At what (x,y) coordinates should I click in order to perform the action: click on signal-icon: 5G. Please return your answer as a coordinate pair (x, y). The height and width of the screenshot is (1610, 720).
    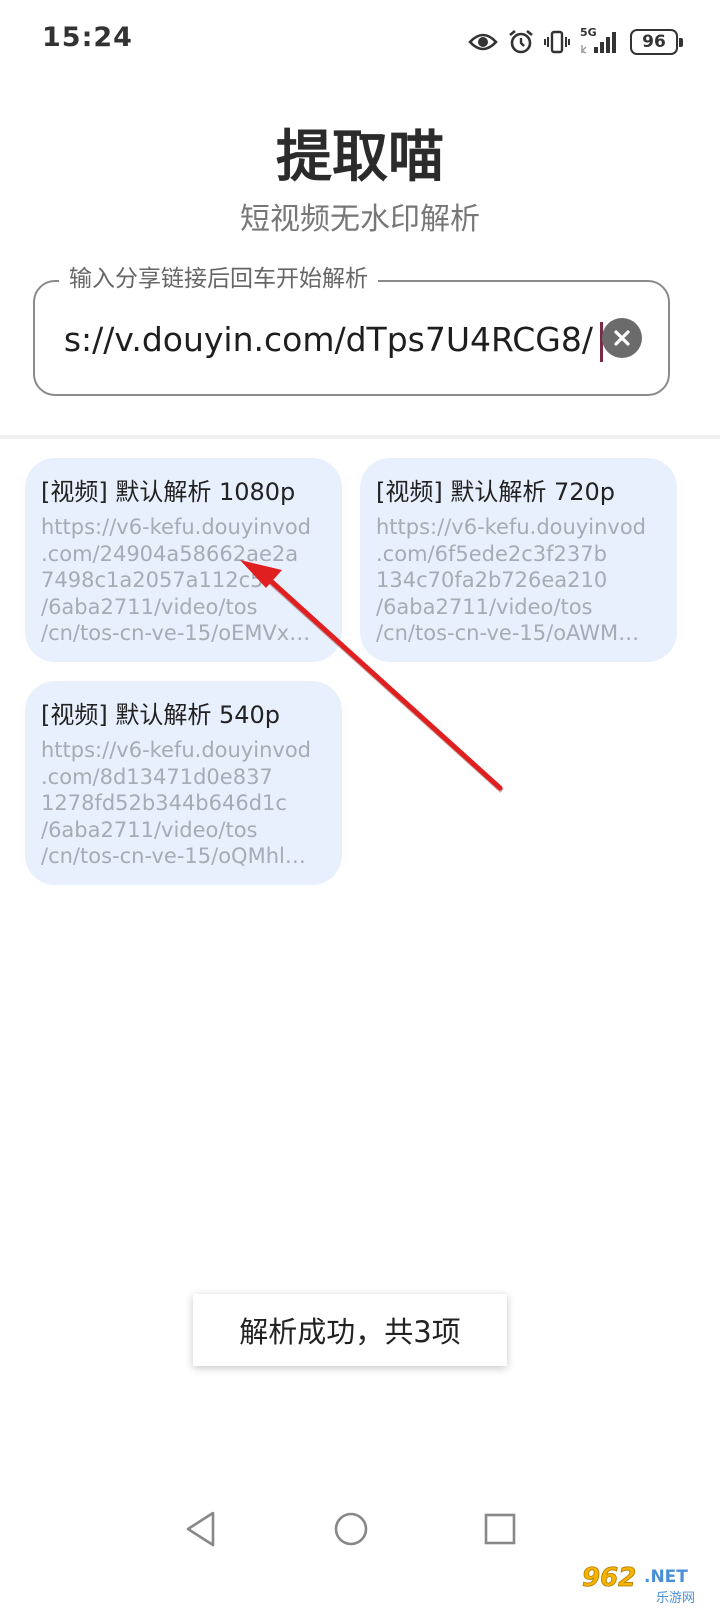
    Looking at the image, I should click on (600, 40).